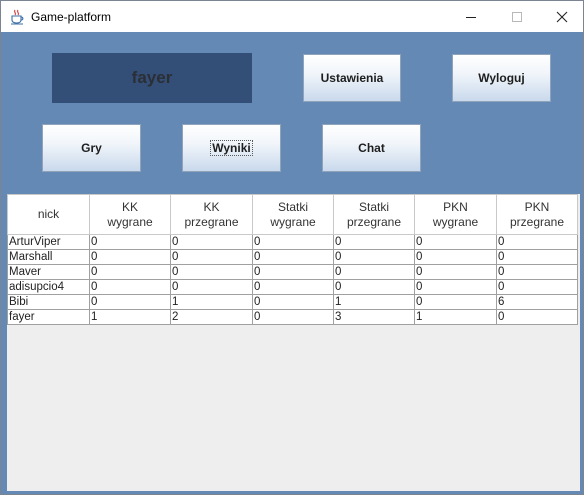 The image size is (584, 495). What do you see at coordinates (537, 302) in the screenshot?
I see `table-cell: 6` at bounding box center [537, 302].